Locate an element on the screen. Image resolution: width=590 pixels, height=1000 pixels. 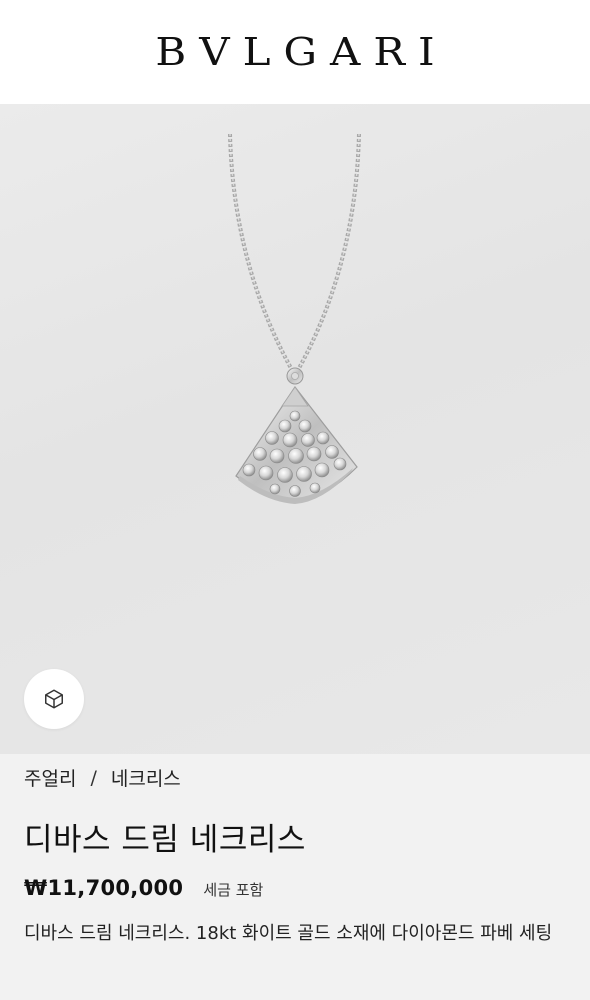
site-header: BVLGARI is located at coordinates (295, 52).